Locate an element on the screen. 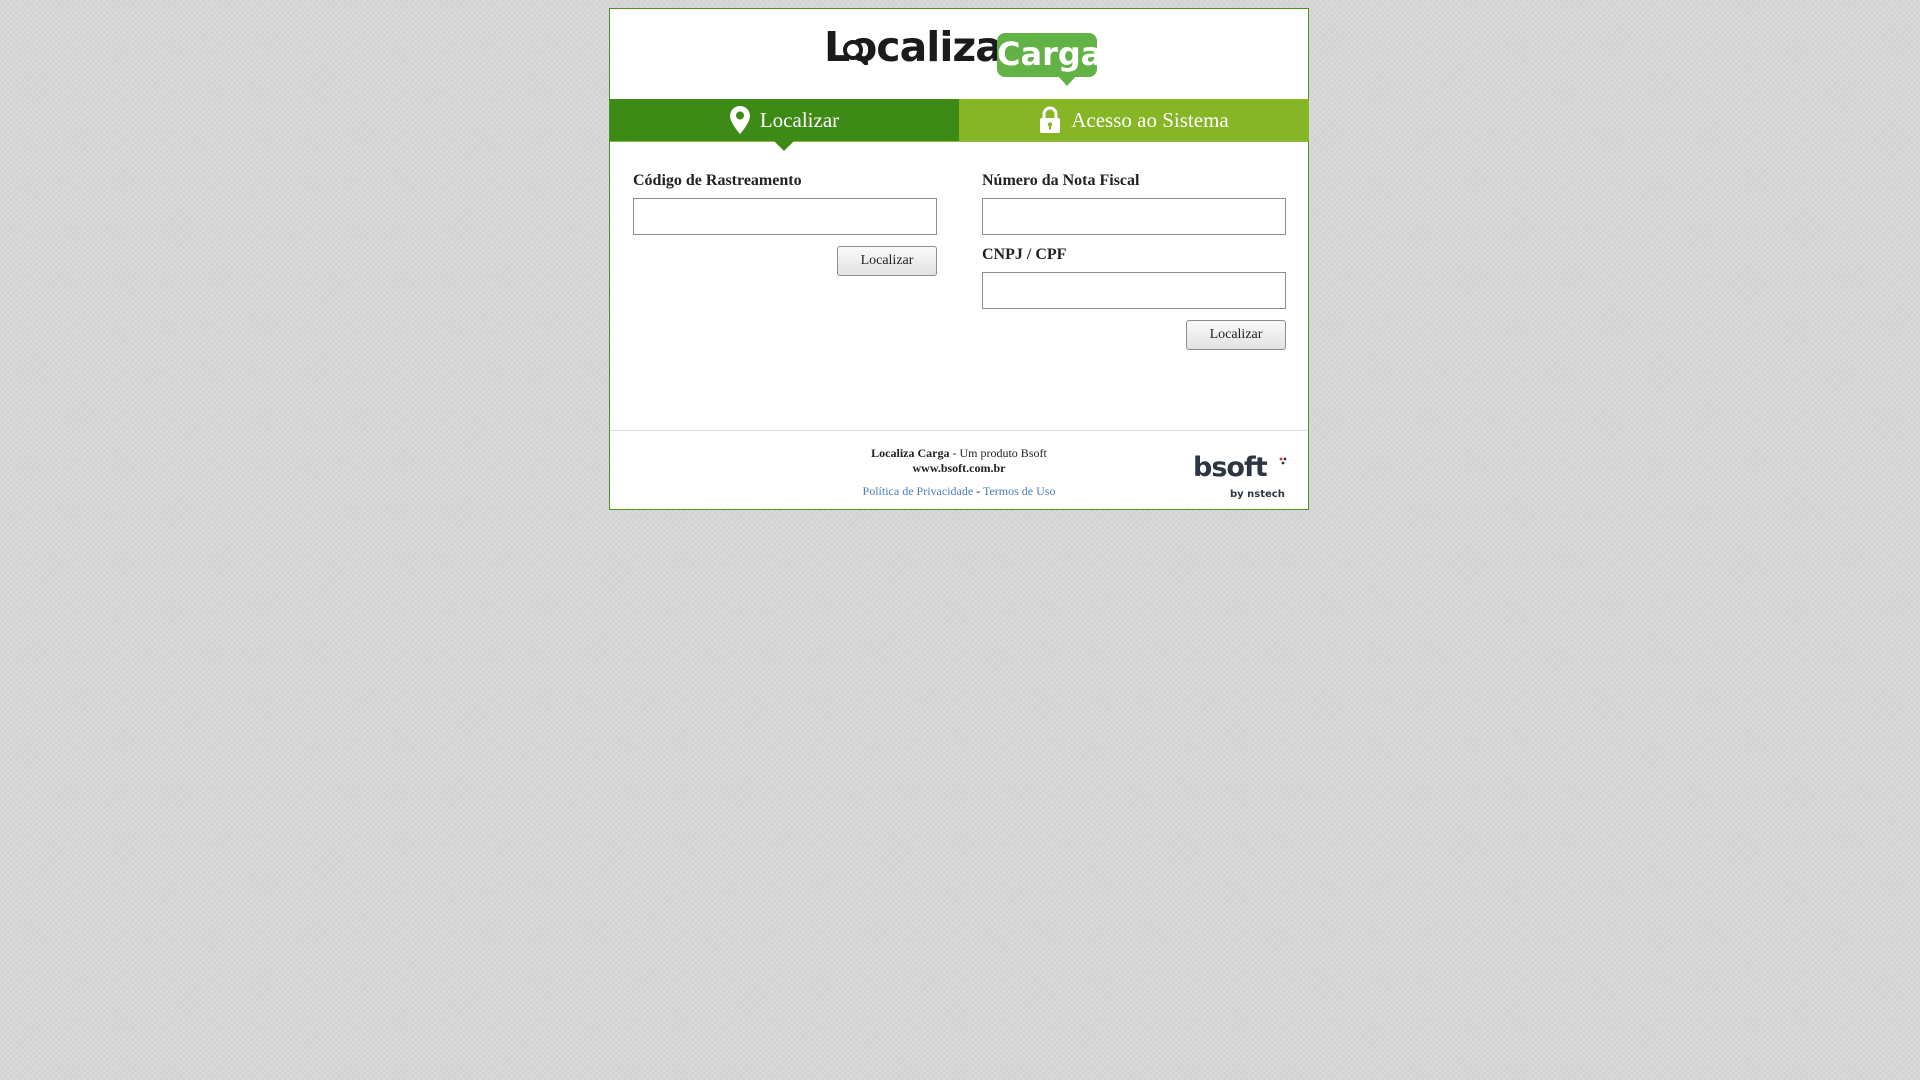 The height and width of the screenshot is (1080, 1920). nota-fiscal-input is located at coordinates (1134, 216).